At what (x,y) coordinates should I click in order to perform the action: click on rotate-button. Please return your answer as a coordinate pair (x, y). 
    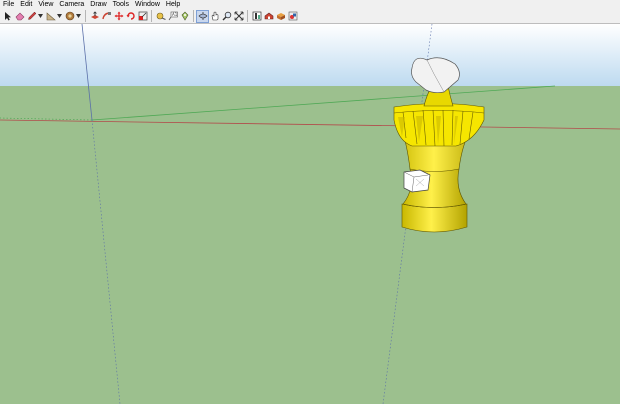
    Looking at the image, I should click on (130, 16).